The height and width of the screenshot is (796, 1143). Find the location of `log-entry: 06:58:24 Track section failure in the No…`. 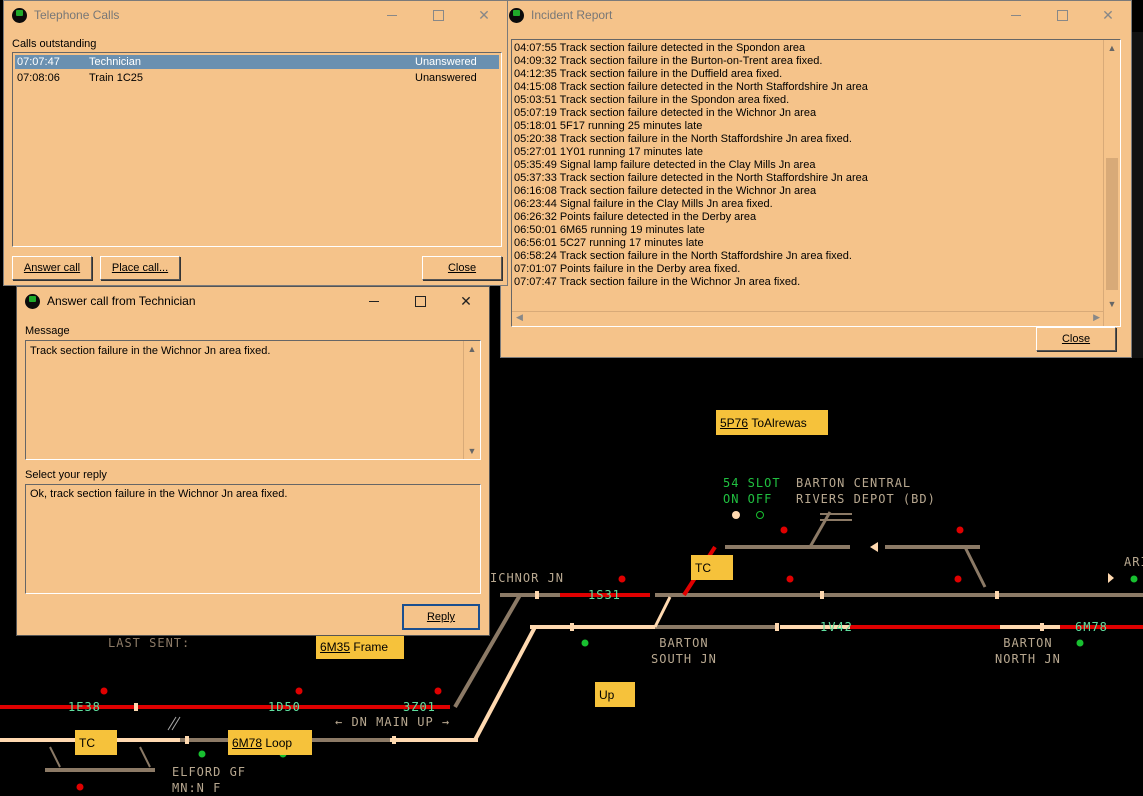

log-entry: 06:58:24 Track section failure in the No… is located at coordinates (683, 256).